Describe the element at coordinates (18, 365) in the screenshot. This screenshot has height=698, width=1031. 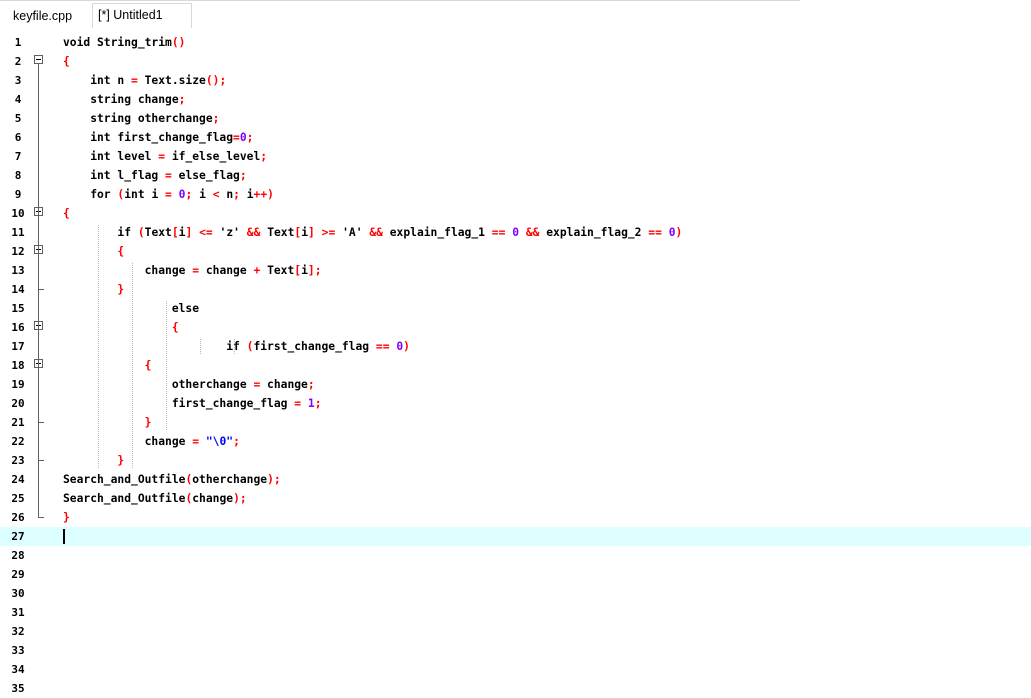
I see `line-number: 18` at that location.